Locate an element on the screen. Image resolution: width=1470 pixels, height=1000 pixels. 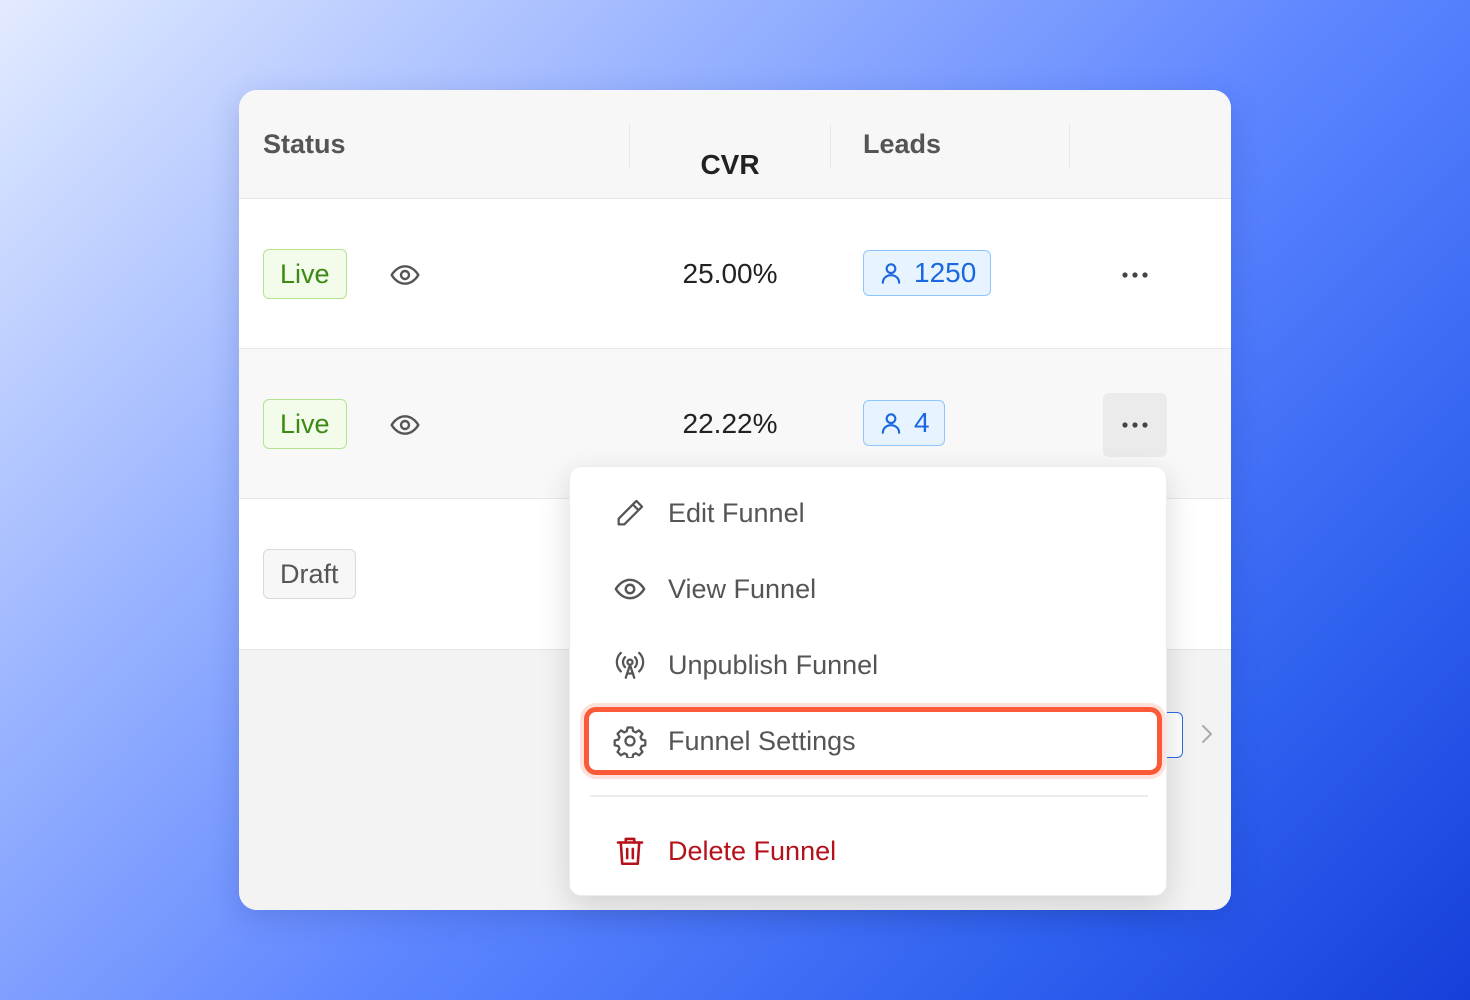
cvr-value: 25.00% is located at coordinates (730, 273).